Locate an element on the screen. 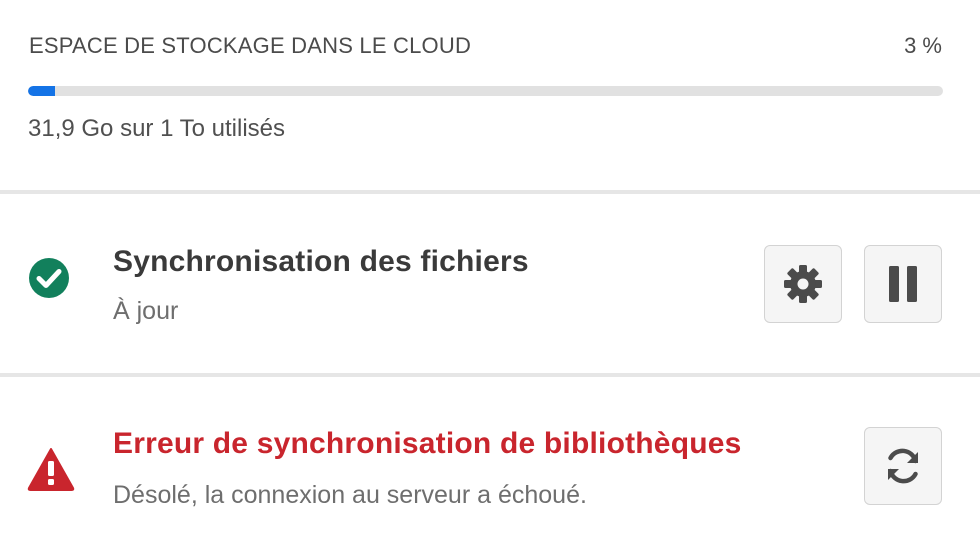 The image size is (980, 556). storage-progress-bar is located at coordinates (485, 91).